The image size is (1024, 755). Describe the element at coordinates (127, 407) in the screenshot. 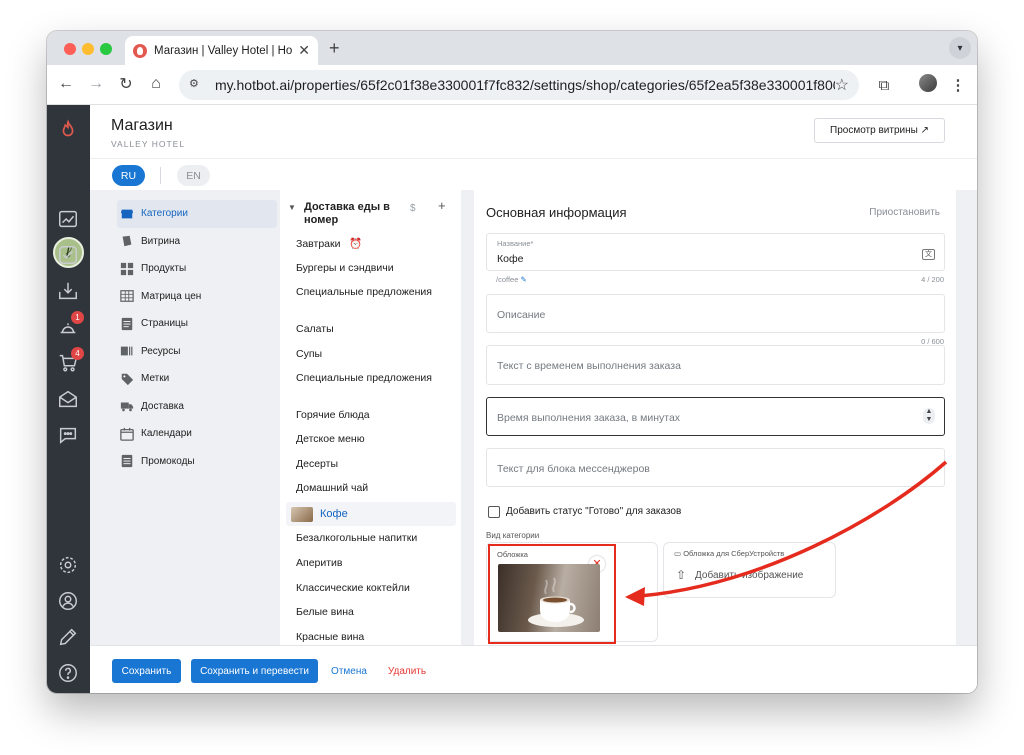

I see `truck-icon` at that location.